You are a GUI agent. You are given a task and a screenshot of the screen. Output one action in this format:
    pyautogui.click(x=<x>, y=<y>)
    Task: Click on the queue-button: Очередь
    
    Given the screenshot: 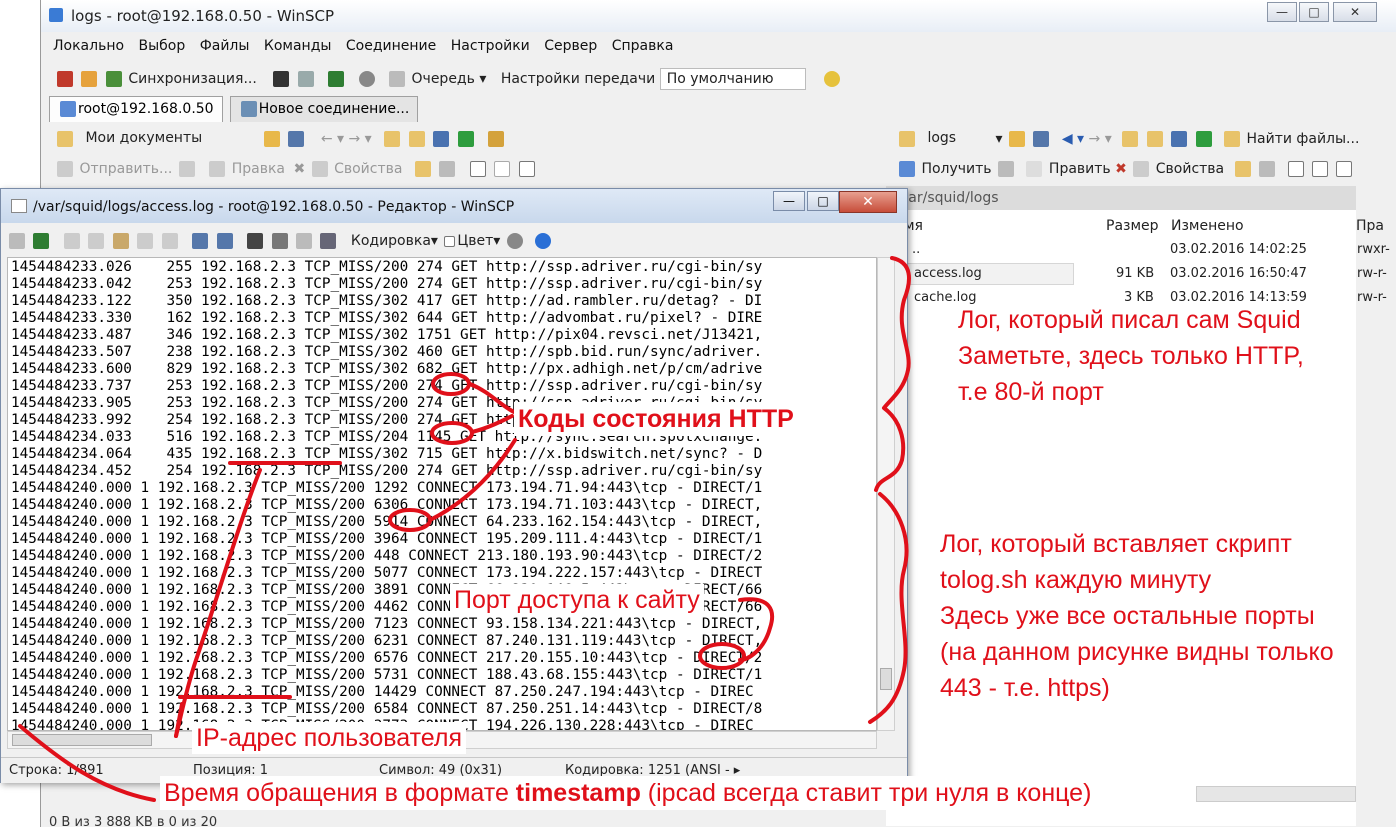 What is the action you would take?
    pyautogui.click(x=443, y=79)
    